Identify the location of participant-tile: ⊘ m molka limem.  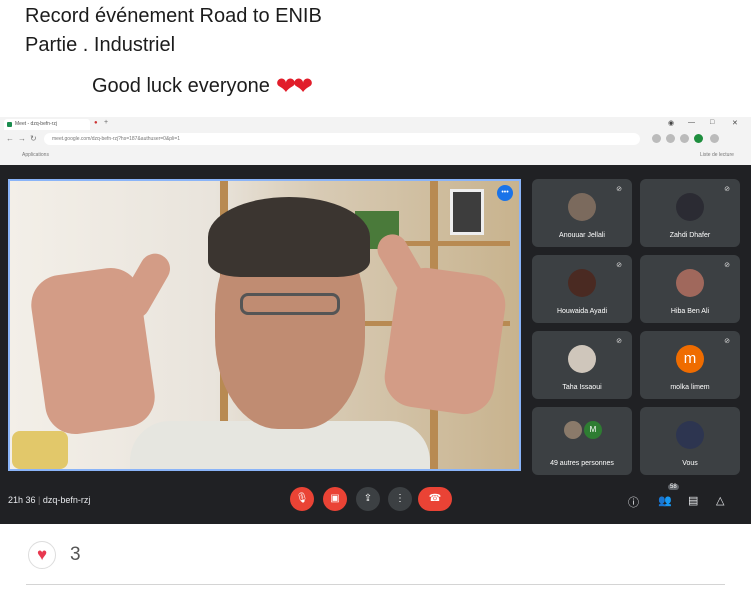
(690, 365).